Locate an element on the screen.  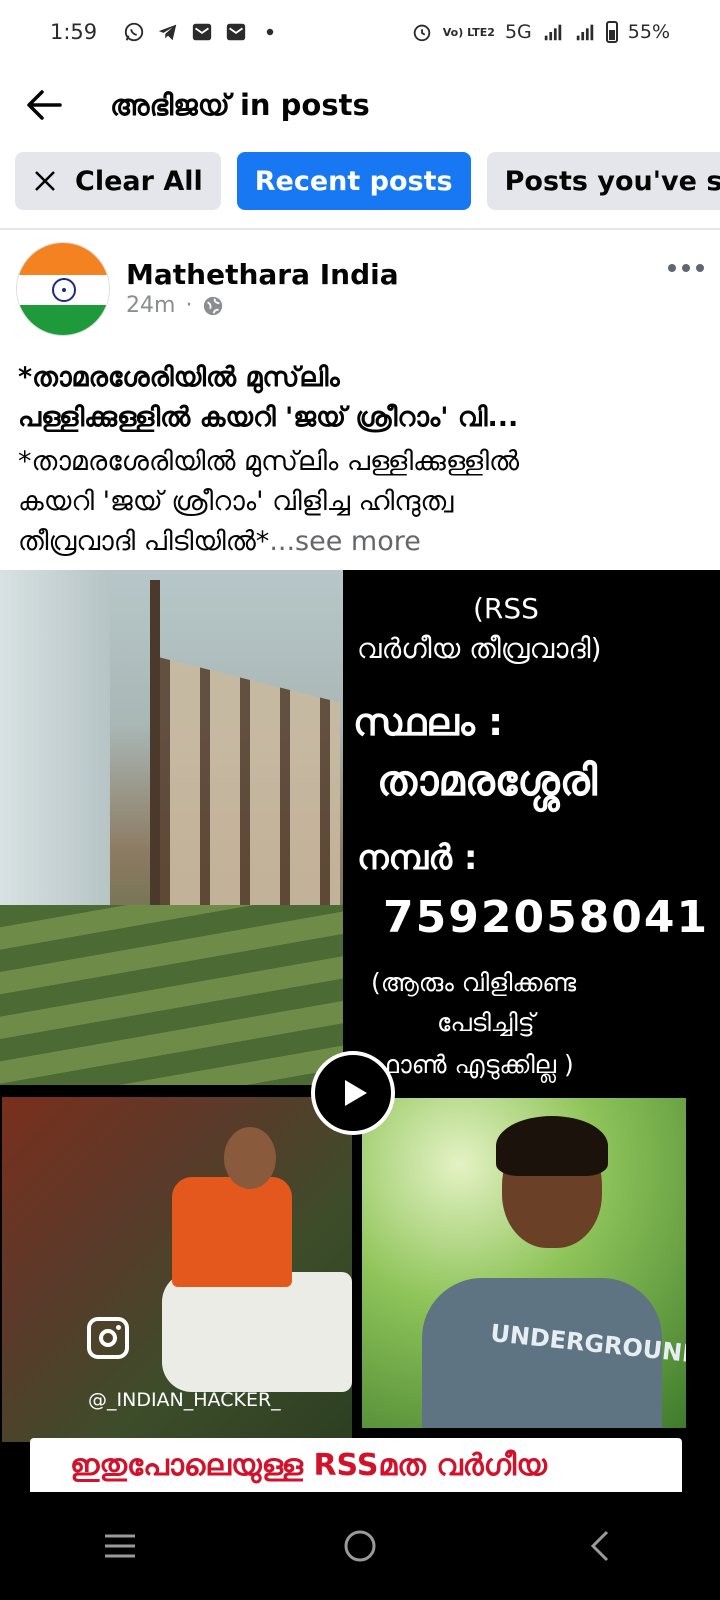
post-title-line: *താമരശേരിയിൽ മുസ്‌ലിം is located at coordinates (179, 377).